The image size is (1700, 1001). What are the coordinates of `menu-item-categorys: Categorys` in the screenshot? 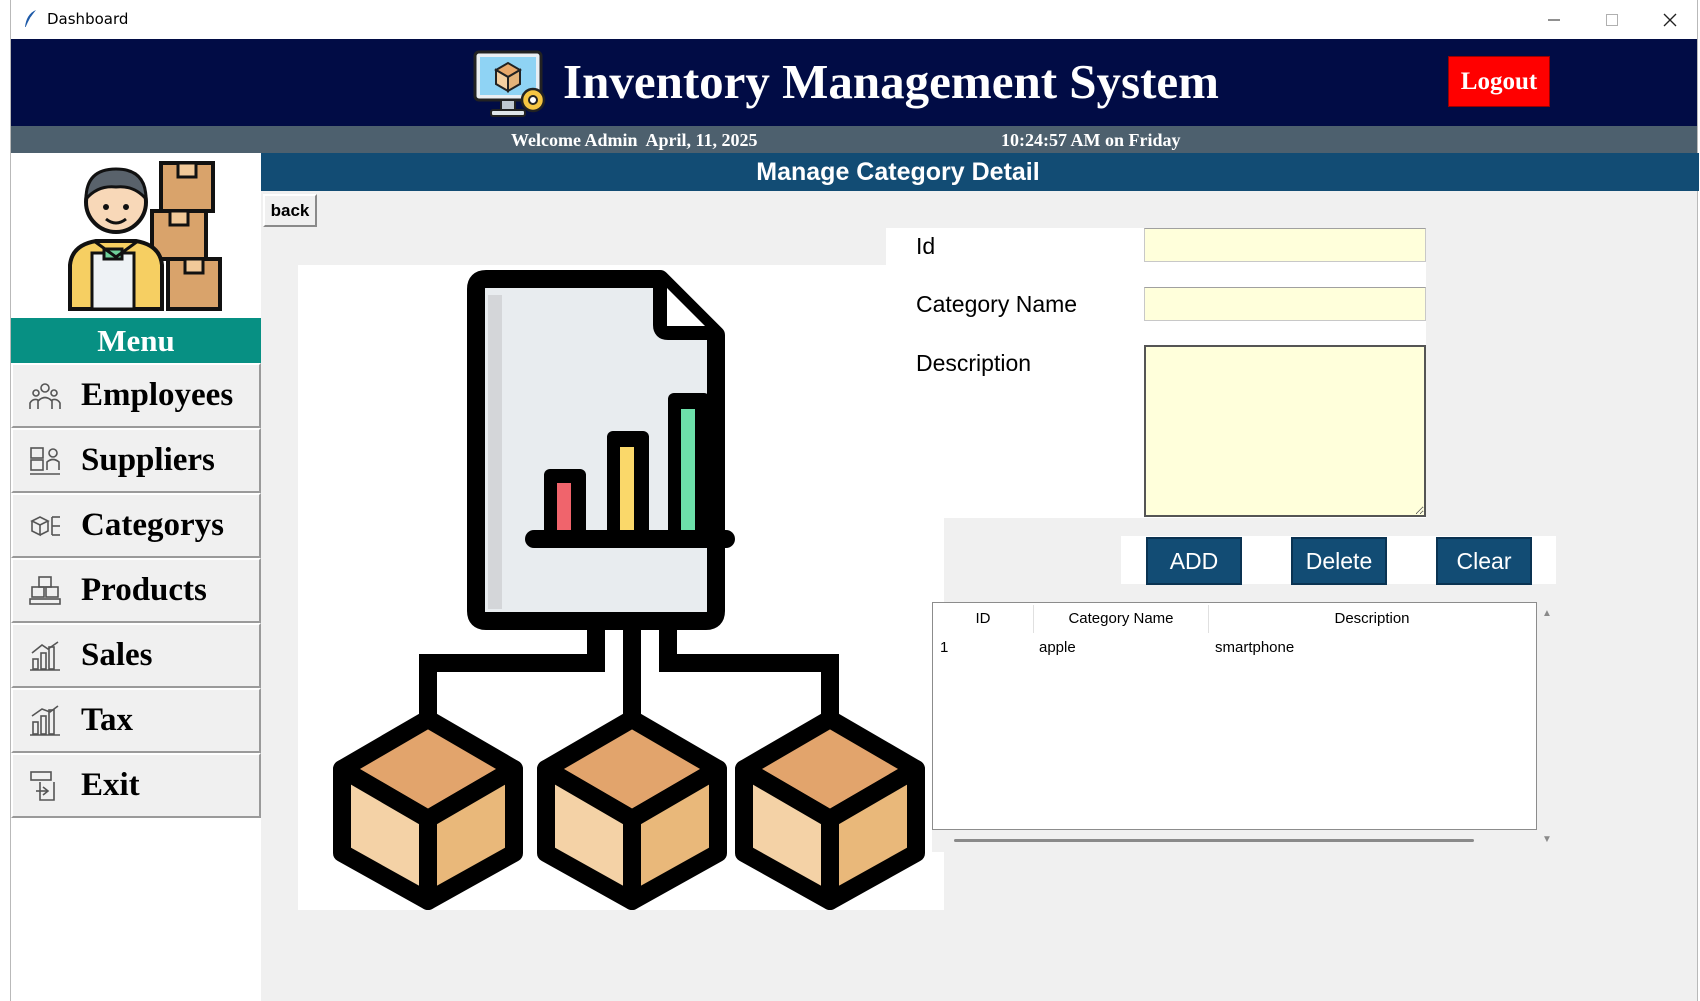 It's located at (136, 525).